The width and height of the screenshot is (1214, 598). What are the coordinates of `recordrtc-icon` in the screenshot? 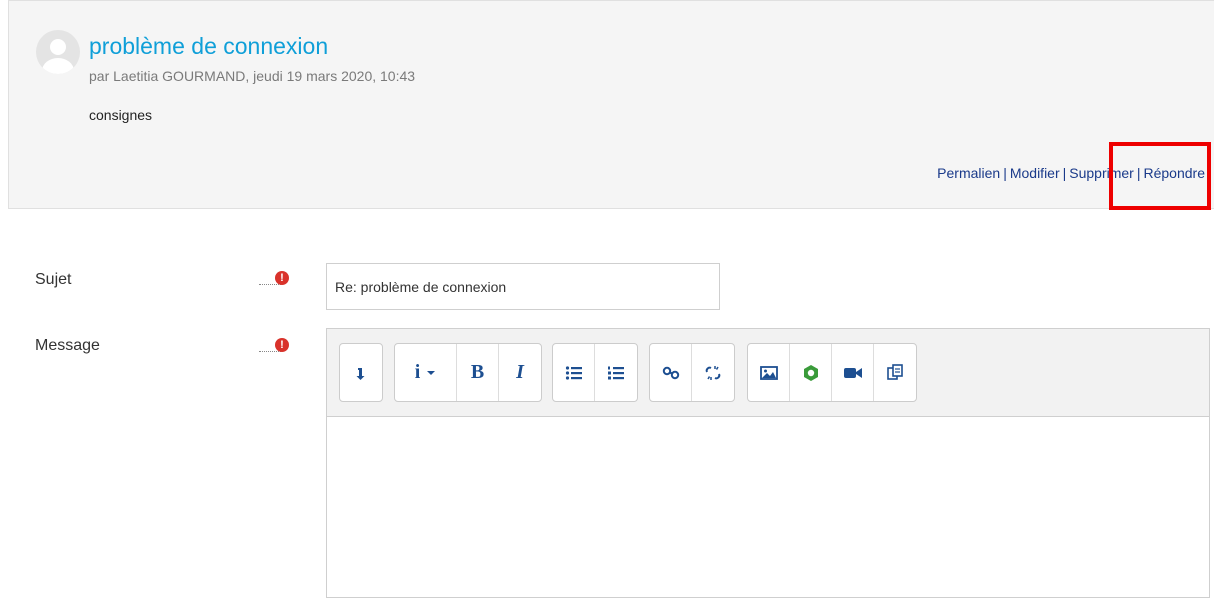 It's located at (810, 372).